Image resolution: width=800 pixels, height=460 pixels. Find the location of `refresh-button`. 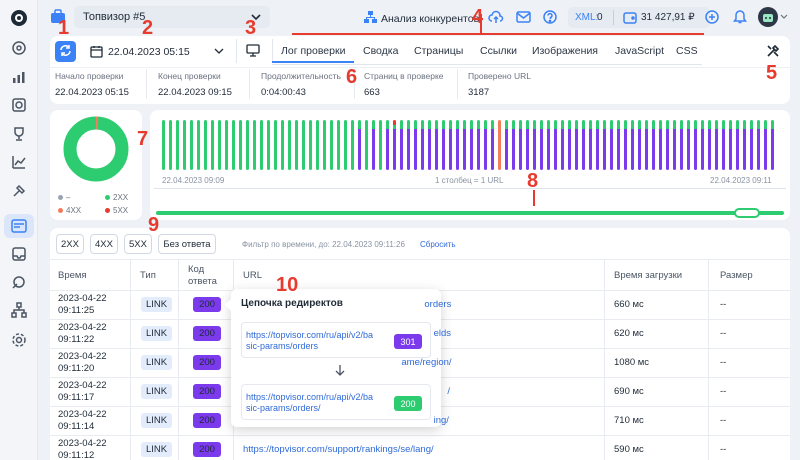

refresh-button is located at coordinates (65, 51).